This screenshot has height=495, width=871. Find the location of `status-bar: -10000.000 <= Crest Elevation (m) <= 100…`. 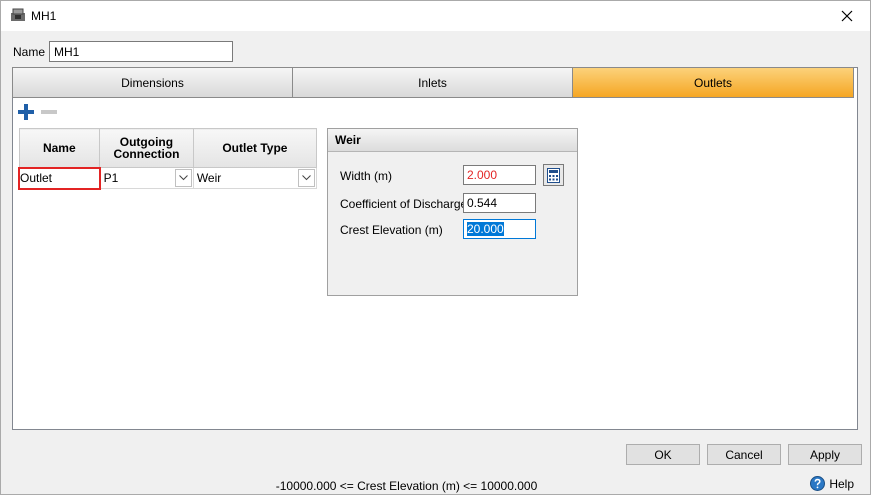

status-bar: -10000.000 <= Crest Elevation (m) <= 100… is located at coordinates (435, 484).